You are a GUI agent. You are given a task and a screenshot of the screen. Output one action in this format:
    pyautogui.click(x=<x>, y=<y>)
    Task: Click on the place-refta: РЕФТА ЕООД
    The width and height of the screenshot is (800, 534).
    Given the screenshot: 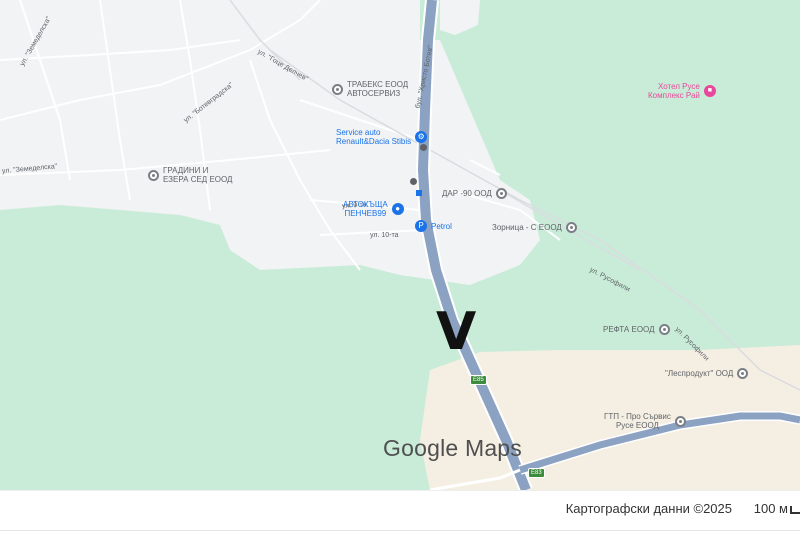 What is the action you would take?
    pyautogui.click(x=636, y=329)
    